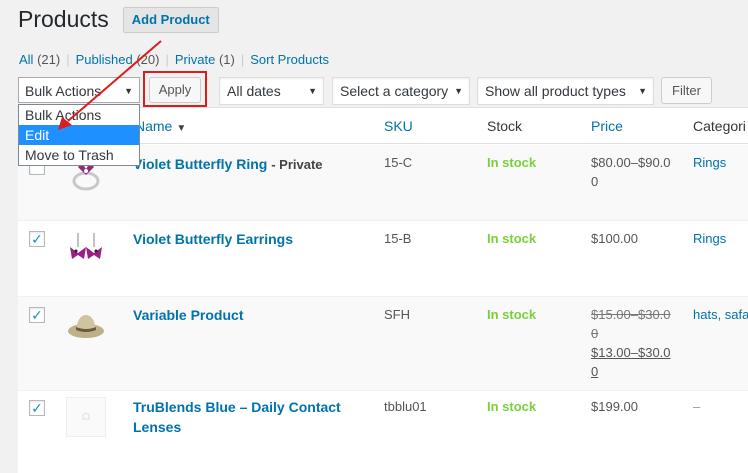 The width and height of the screenshot is (748, 473). What do you see at coordinates (697, 406) in the screenshot?
I see `product-category-empty: –` at bounding box center [697, 406].